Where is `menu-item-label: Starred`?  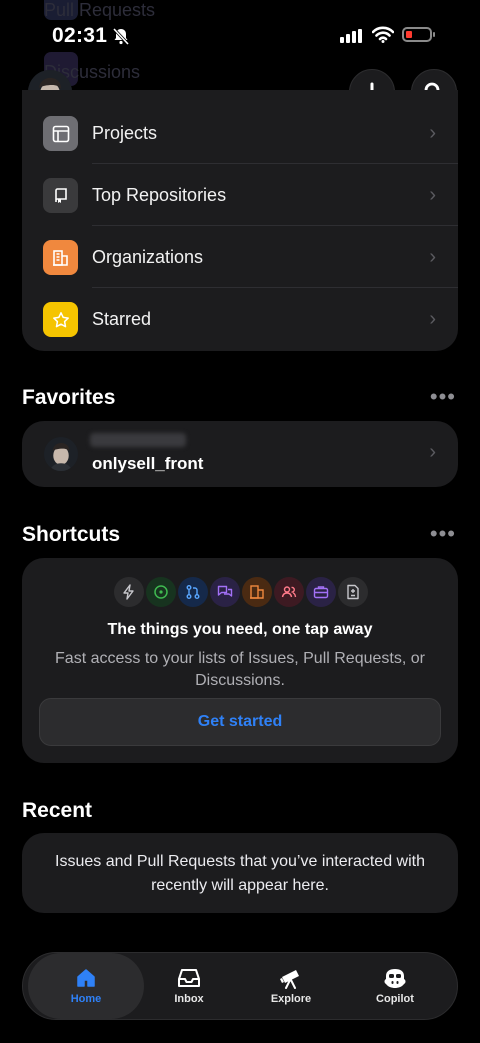 menu-item-label: Starred is located at coordinates (122, 318).